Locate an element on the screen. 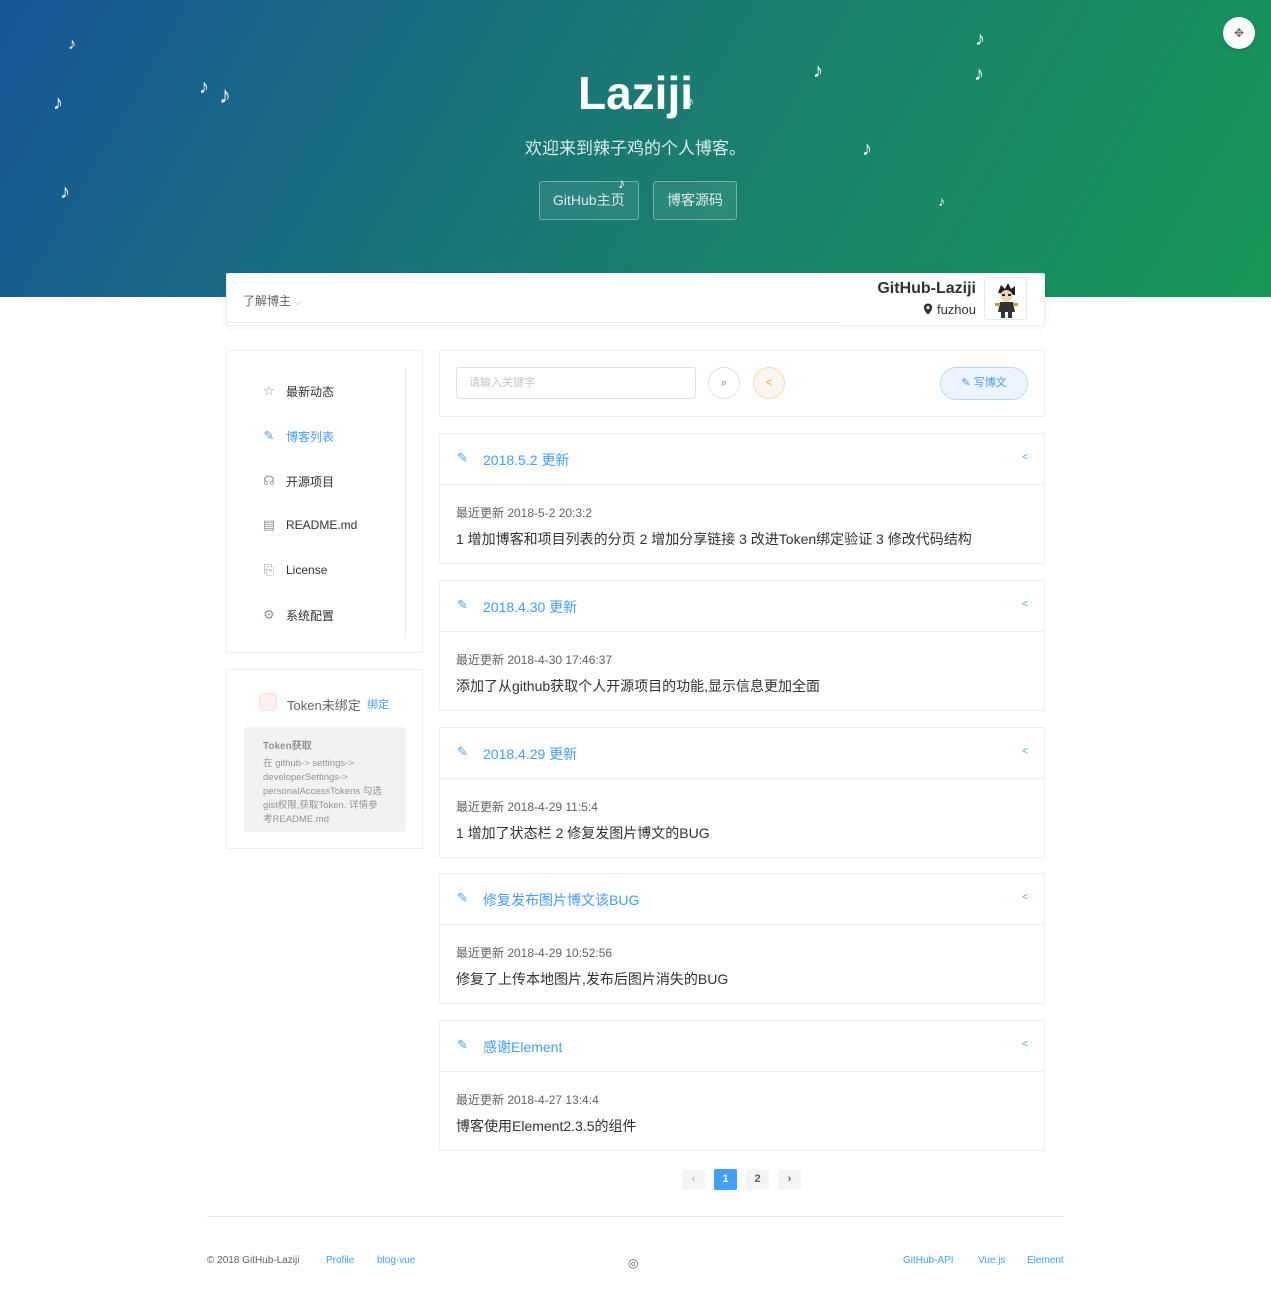 The image size is (1271, 1308). menu-item-label: License is located at coordinates (307, 570).